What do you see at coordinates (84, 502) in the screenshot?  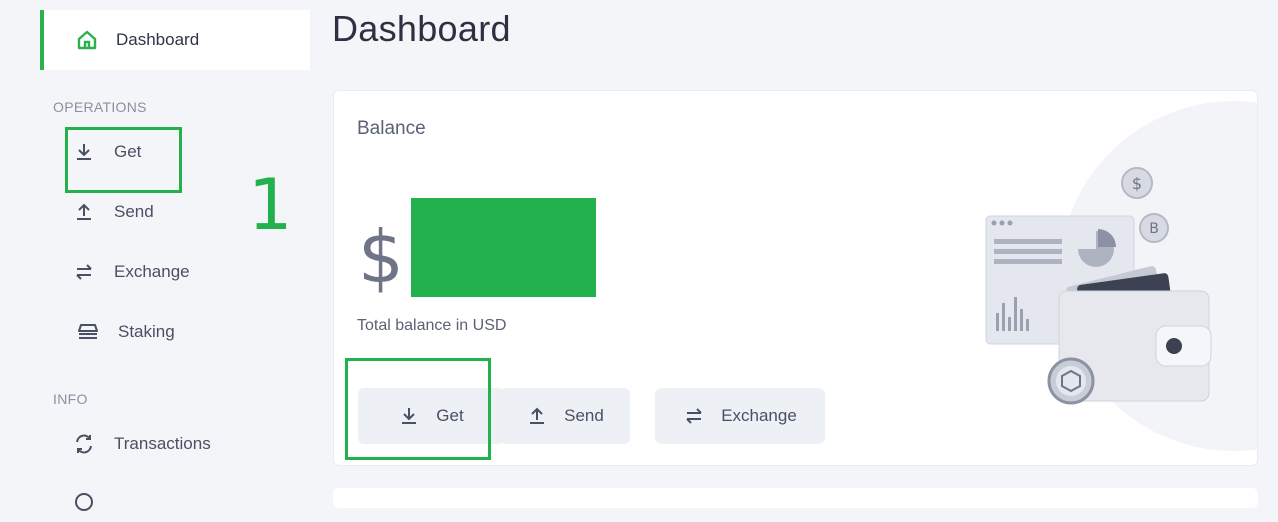 I see `circle-icon` at bounding box center [84, 502].